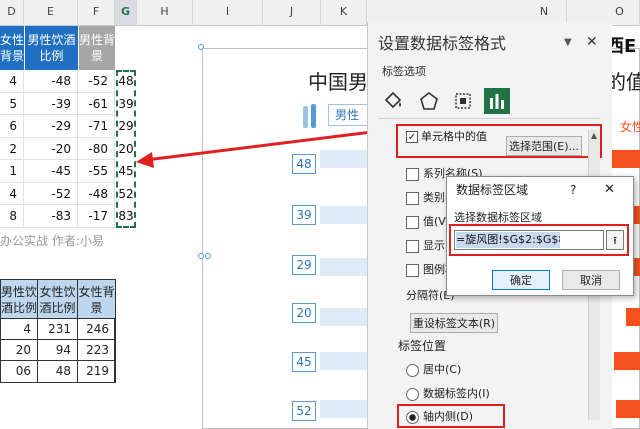 The width and height of the screenshot is (640, 429). I want to click on table2-cell: 223, so click(96, 350).